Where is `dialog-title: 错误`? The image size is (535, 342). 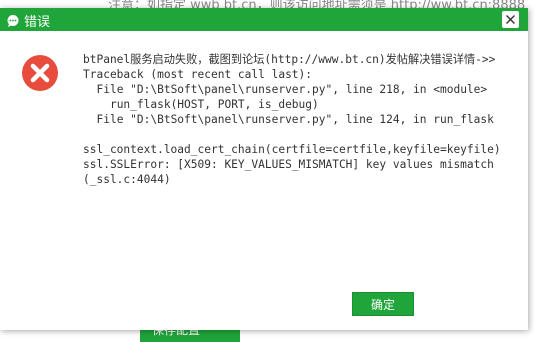 dialog-title: 错误 is located at coordinates (37, 22).